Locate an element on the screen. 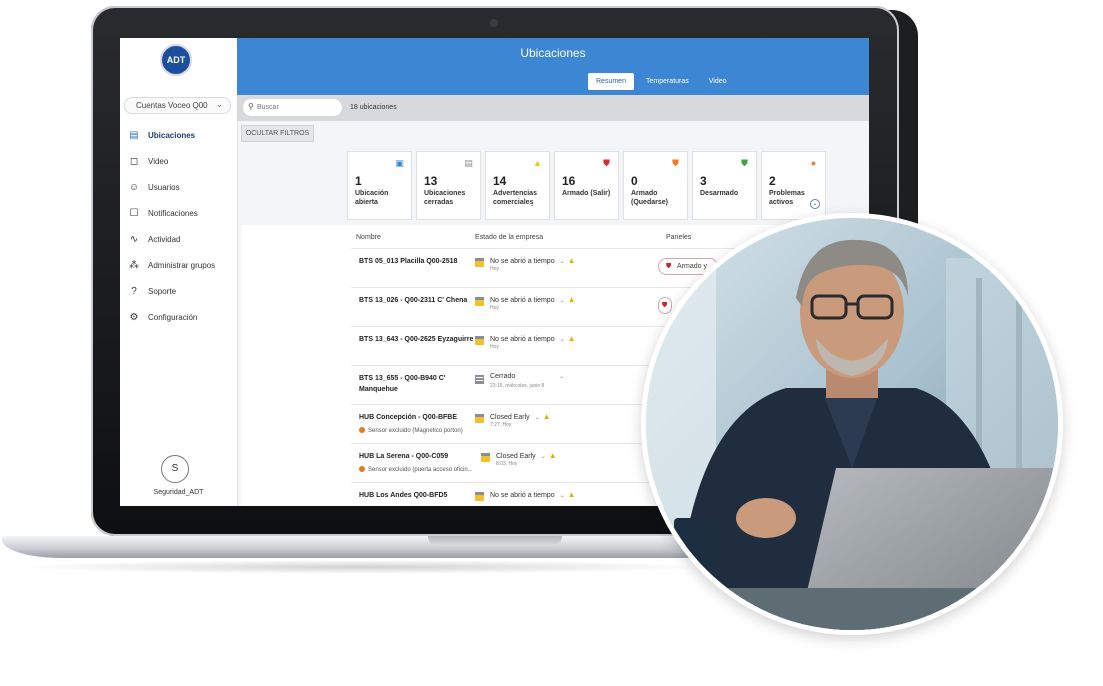 The height and width of the screenshot is (686, 1103). column-header-status: Estado de la empresa is located at coordinates (509, 237).